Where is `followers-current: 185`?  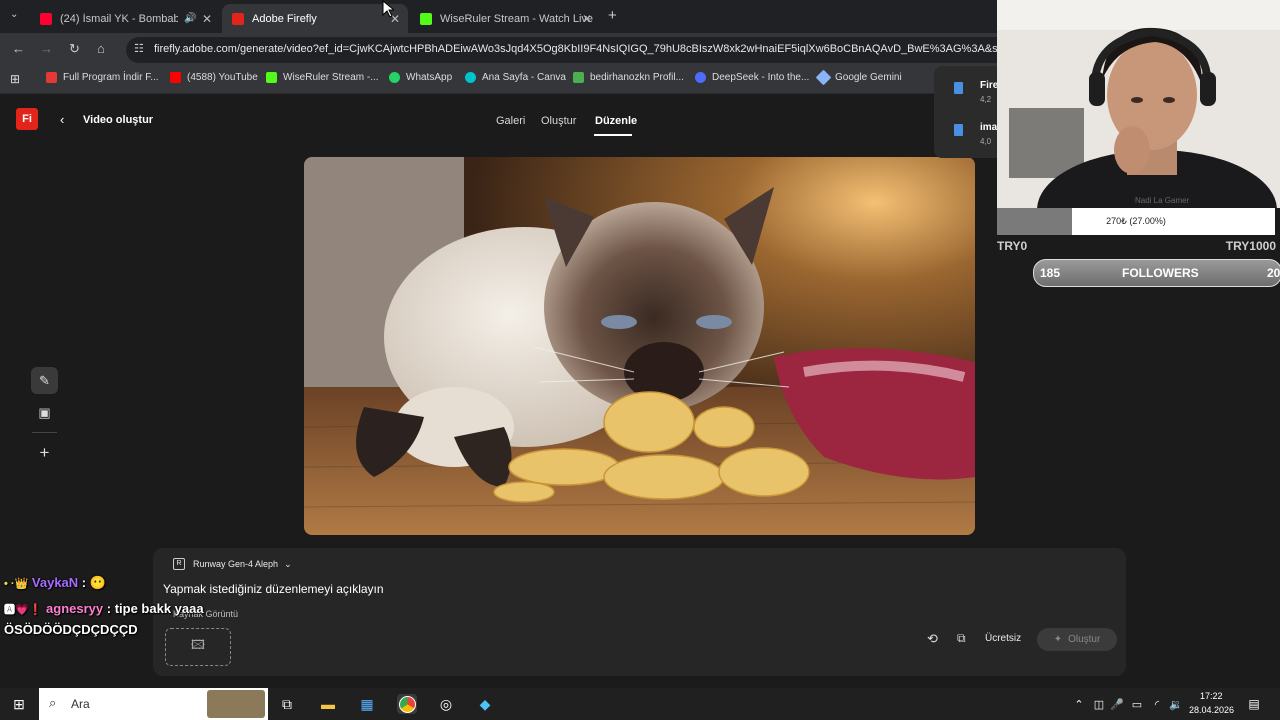 followers-current: 185 is located at coordinates (1050, 273).